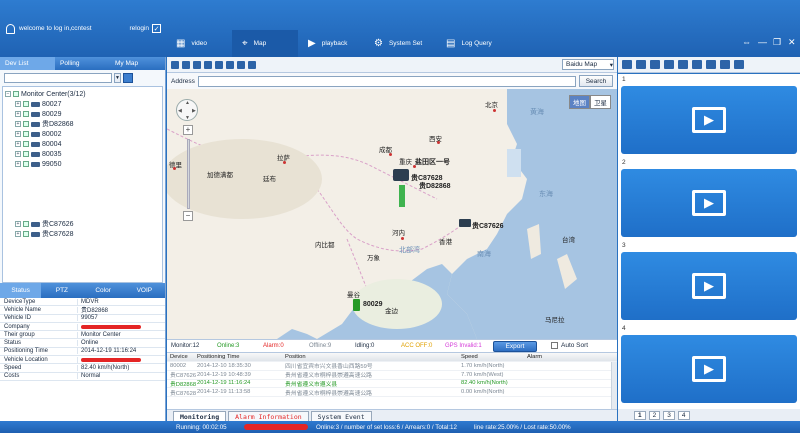 This screenshot has width=800, height=433. I want to click on video-slot: 1 ▶, so click(709, 115).